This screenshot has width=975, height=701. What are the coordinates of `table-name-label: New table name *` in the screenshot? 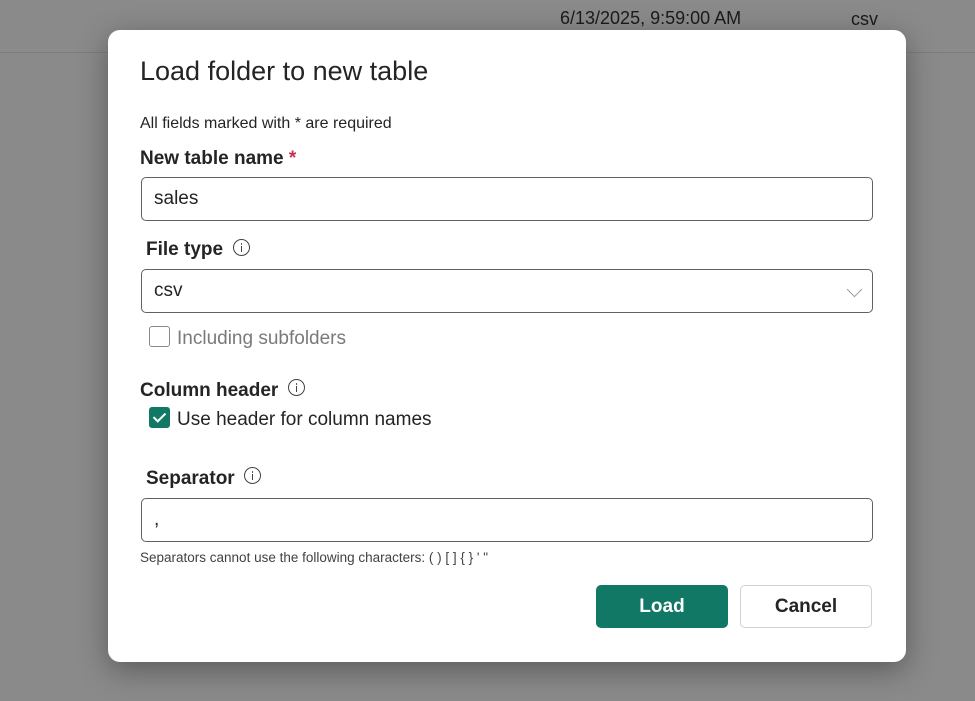 It's located at (218, 159).